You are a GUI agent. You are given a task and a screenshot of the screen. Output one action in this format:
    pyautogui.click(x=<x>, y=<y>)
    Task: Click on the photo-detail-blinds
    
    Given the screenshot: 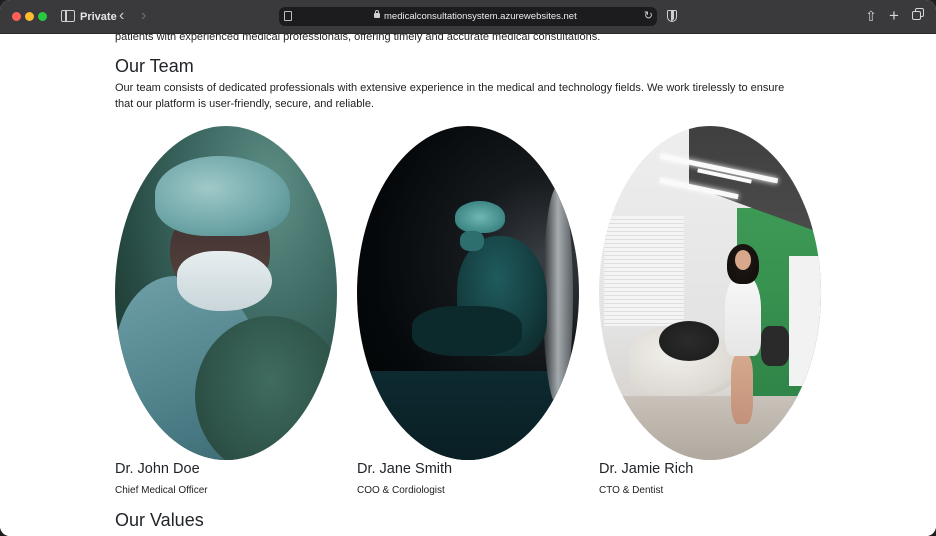 What is the action you would take?
    pyautogui.click(x=644, y=271)
    